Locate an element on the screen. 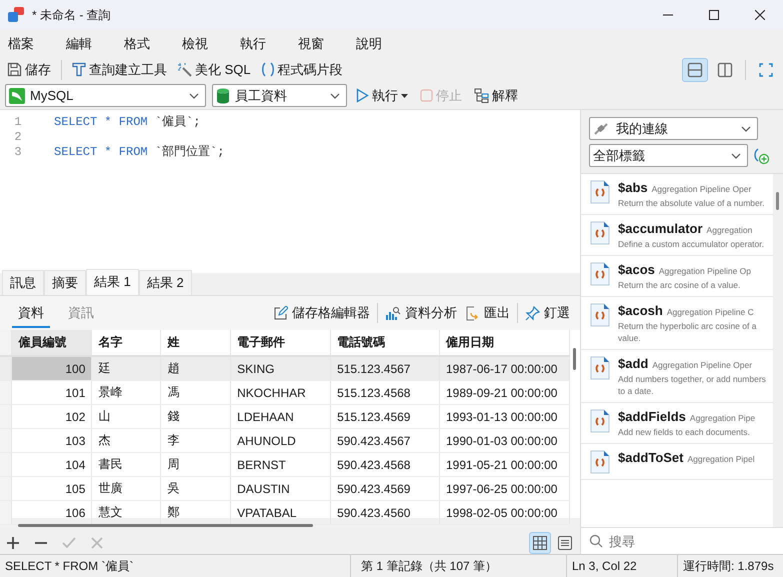 The width and height of the screenshot is (783, 577). database-select: 員工資料 is located at coordinates (279, 95).